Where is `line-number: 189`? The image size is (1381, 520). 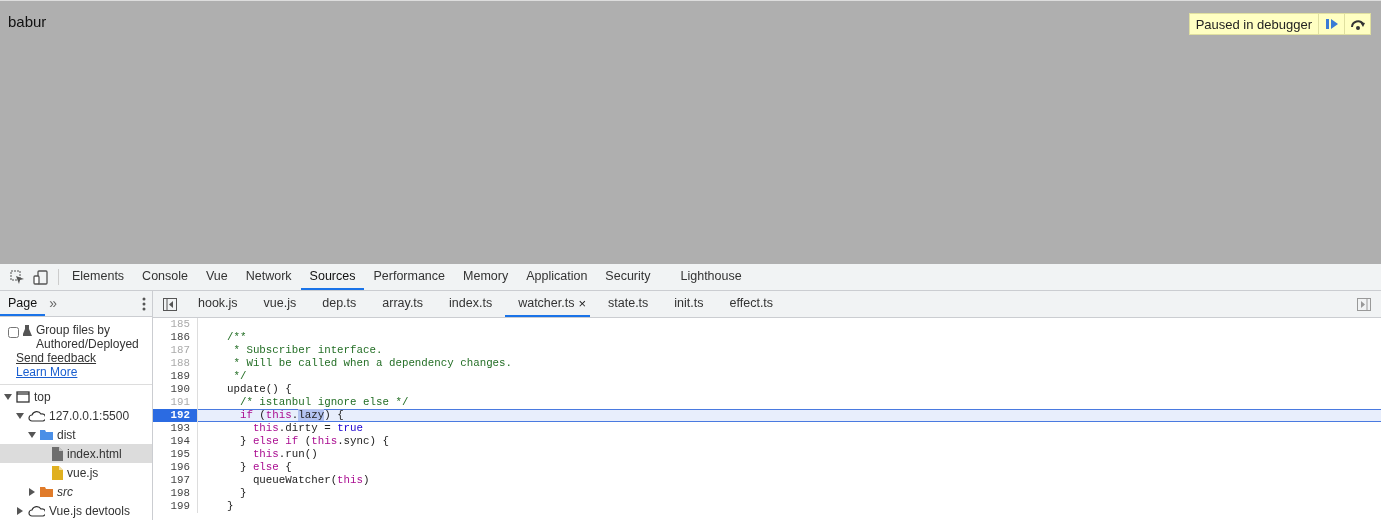 line-number: 189 is located at coordinates (175, 376).